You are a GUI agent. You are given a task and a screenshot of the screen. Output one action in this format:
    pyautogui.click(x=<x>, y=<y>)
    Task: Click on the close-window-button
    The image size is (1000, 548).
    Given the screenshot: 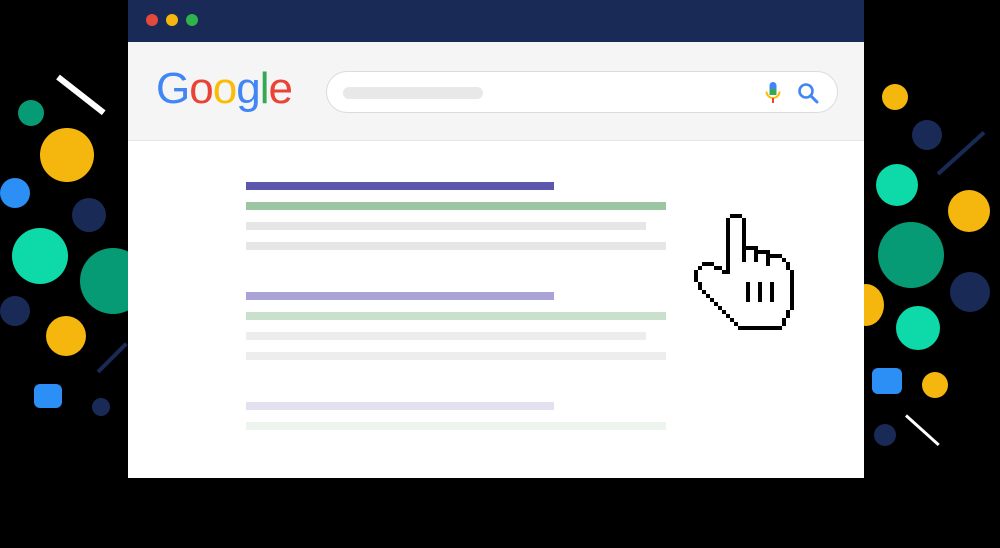 What is the action you would take?
    pyautogui.click(x=152, y=20)
    